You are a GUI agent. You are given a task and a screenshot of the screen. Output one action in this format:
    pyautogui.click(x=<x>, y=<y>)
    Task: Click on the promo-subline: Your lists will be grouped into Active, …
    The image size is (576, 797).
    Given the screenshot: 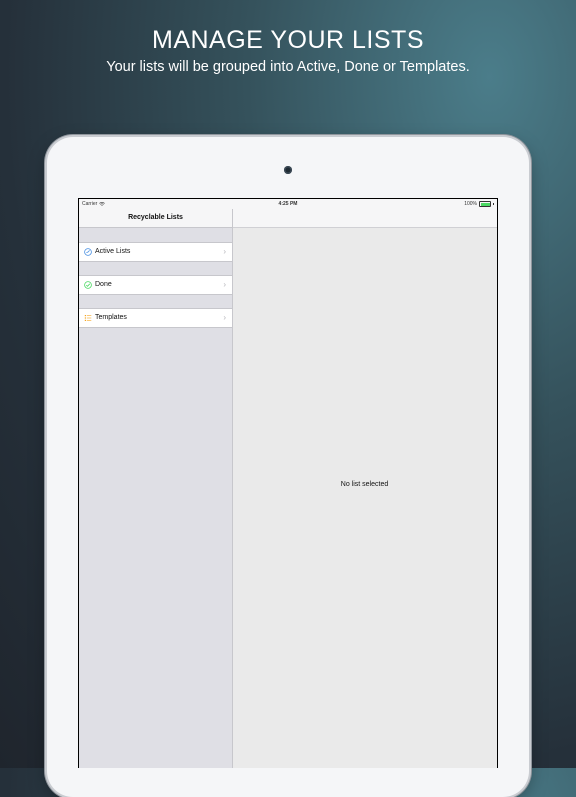 What is the action you would take?
    pyautogui.click(x=288, y=67)
    